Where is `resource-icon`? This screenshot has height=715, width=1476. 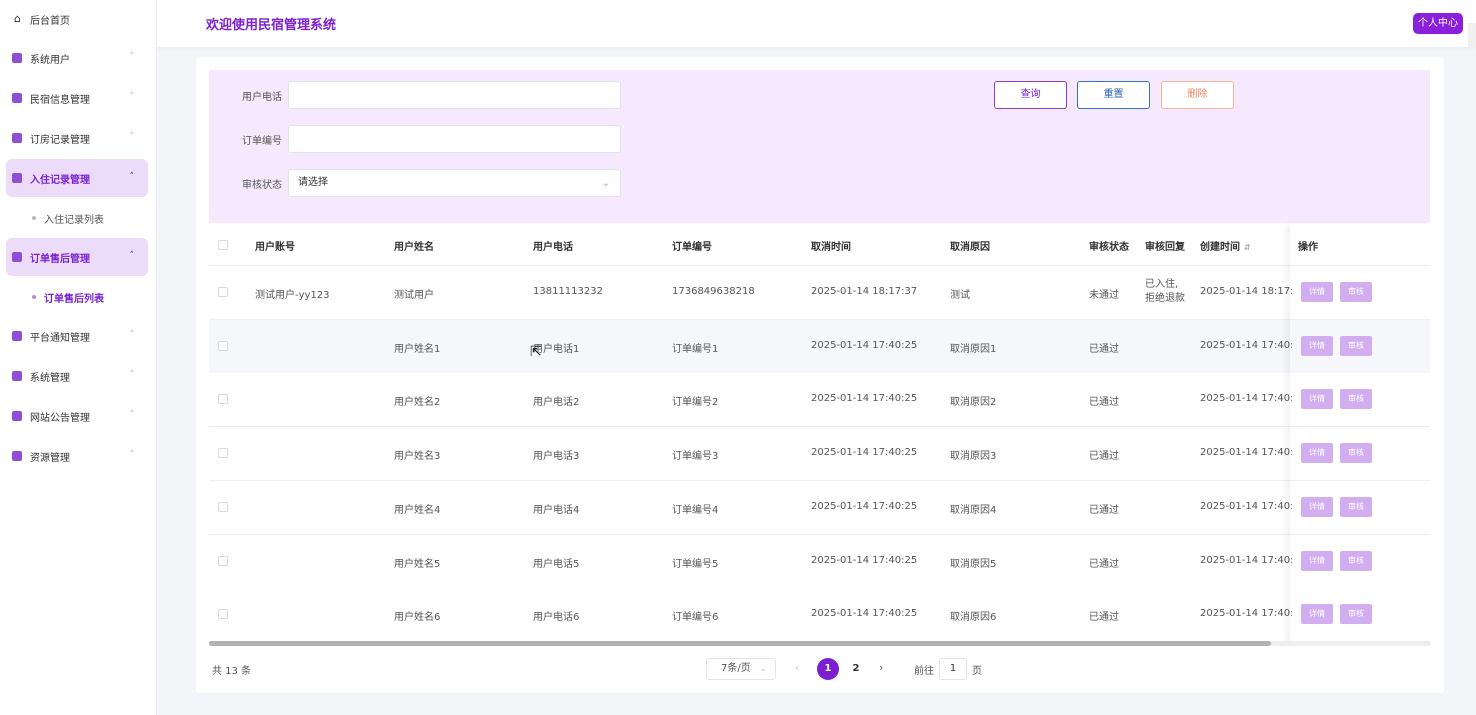
resource-icon is located at coordinates (17, 456).